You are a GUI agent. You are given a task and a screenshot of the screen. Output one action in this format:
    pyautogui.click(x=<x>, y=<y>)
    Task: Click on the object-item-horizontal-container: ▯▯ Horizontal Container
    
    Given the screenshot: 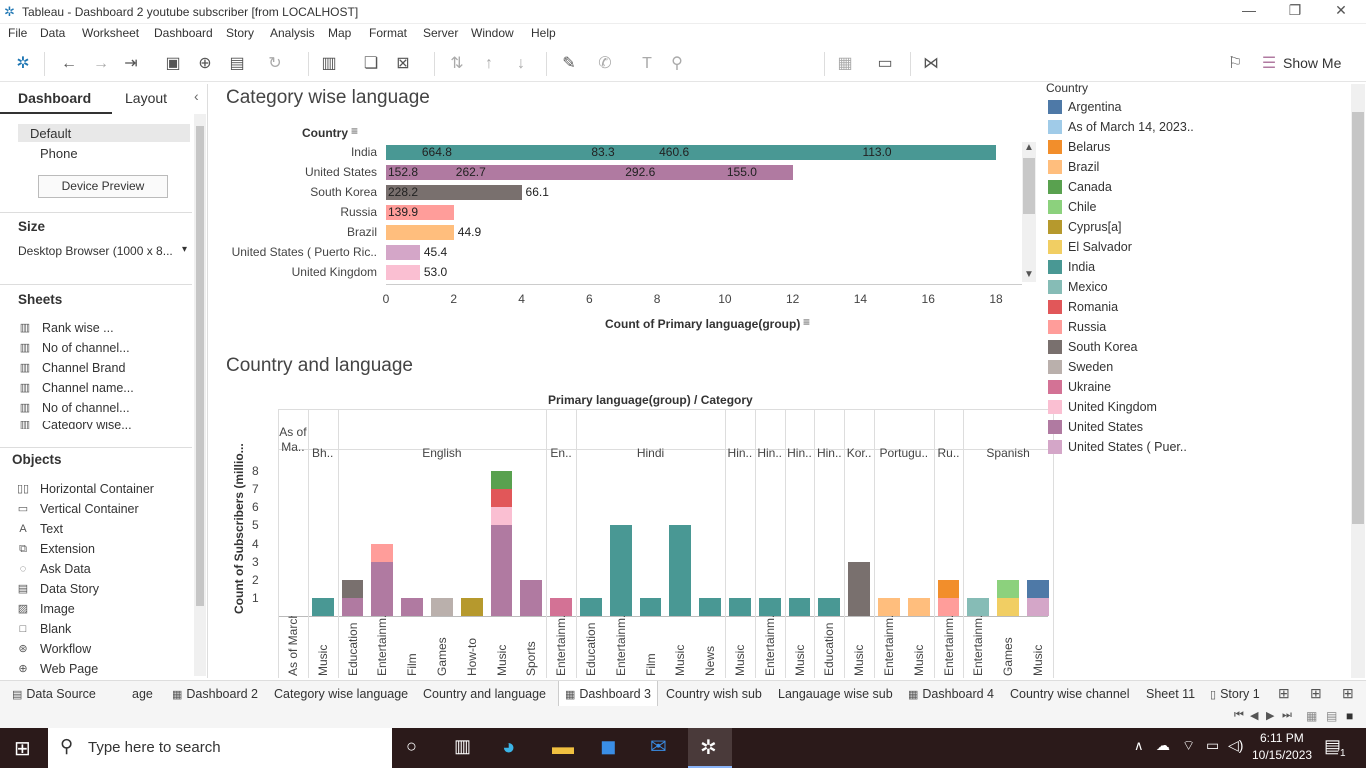 What is the action you would take?
    pyautogui.click(x=85, y=489)
    